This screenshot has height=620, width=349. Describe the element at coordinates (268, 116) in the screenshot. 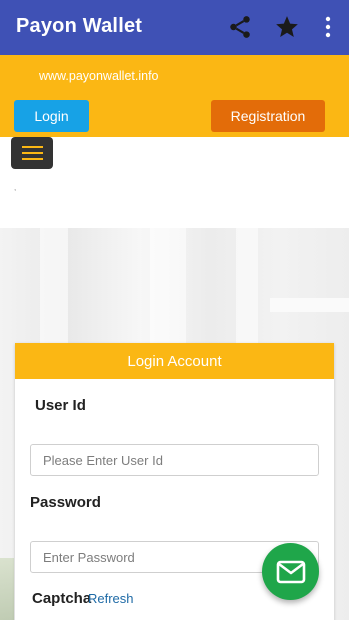

I see `registration-button: Registration` at that location.